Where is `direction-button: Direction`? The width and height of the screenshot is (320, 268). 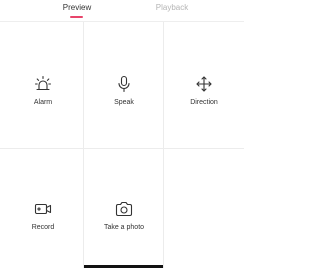
direction-button: Direction is located at coordinates (204, 94).